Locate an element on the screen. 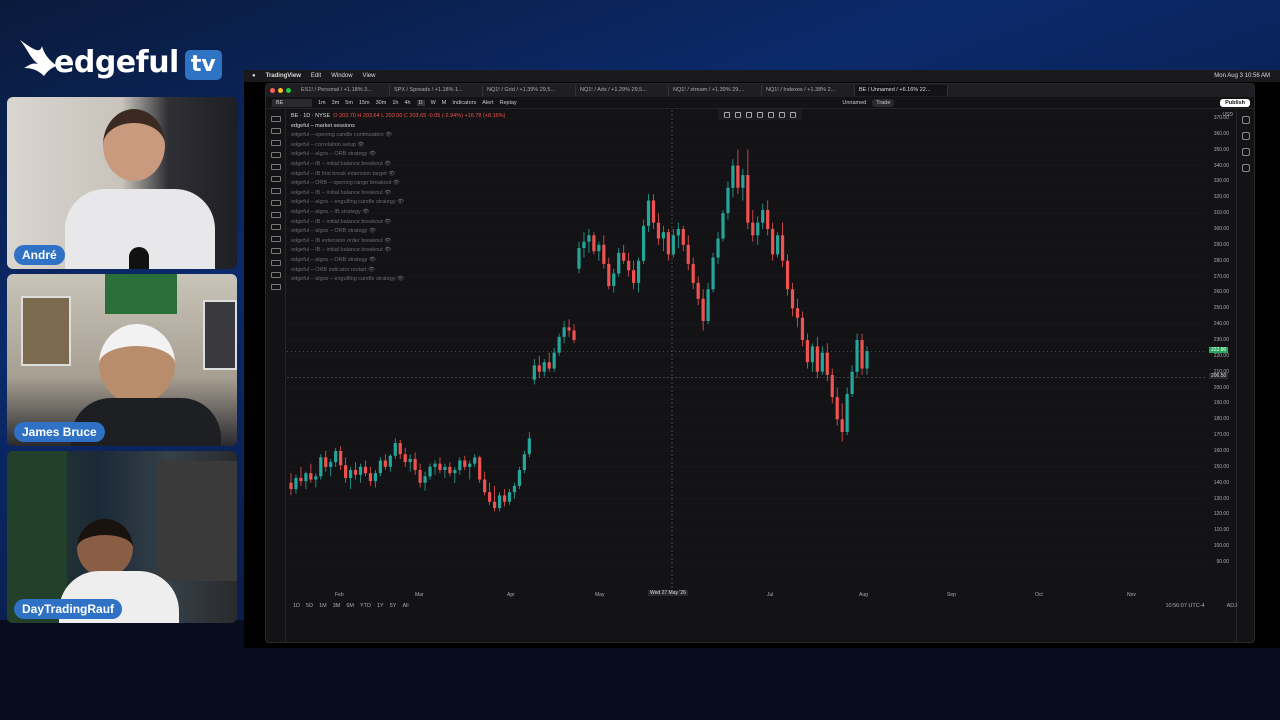 This screenshot has width=1280, height=720. layout-name: Unnamed is located at coordinates (854, 103).